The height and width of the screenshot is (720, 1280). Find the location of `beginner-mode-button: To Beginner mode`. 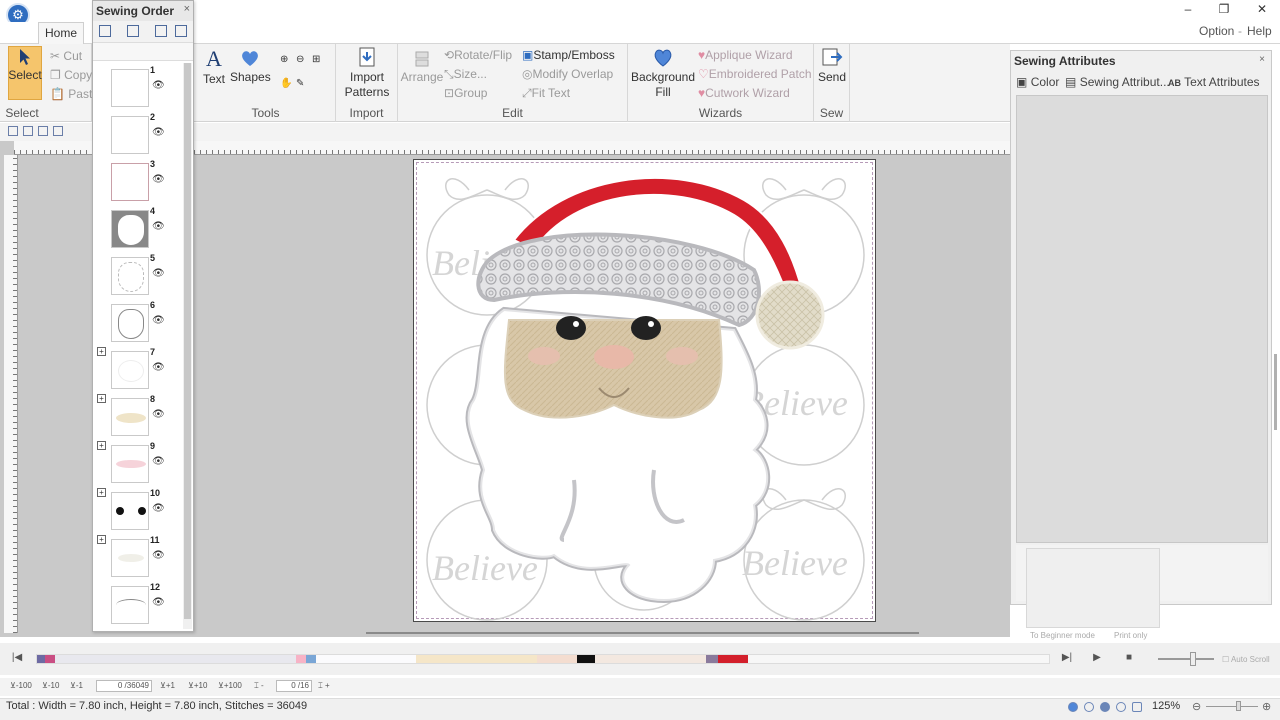

beginner-mode-button: To Beginner mode is located at coordinates (1062, 635).